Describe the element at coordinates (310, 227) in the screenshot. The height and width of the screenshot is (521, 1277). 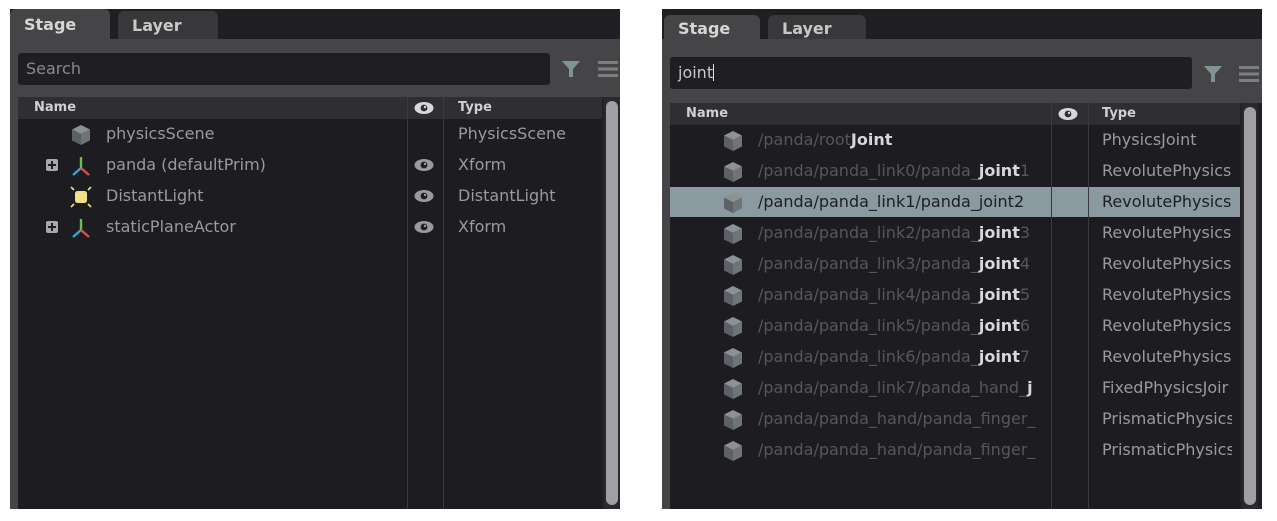
I see `tree-row: staticPlaneActor Xform` at that location.